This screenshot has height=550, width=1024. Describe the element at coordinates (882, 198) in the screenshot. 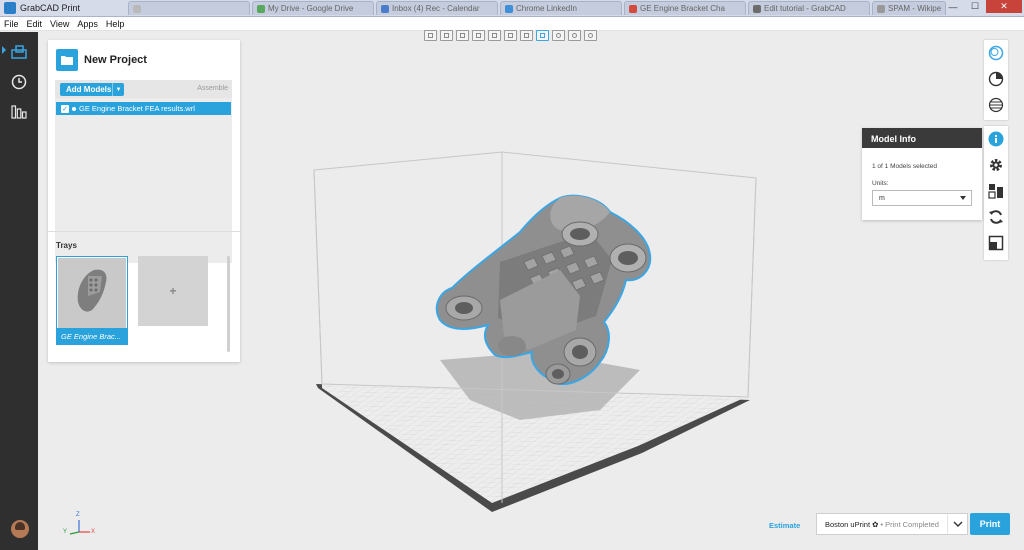

I see `units-value: m` at that location.